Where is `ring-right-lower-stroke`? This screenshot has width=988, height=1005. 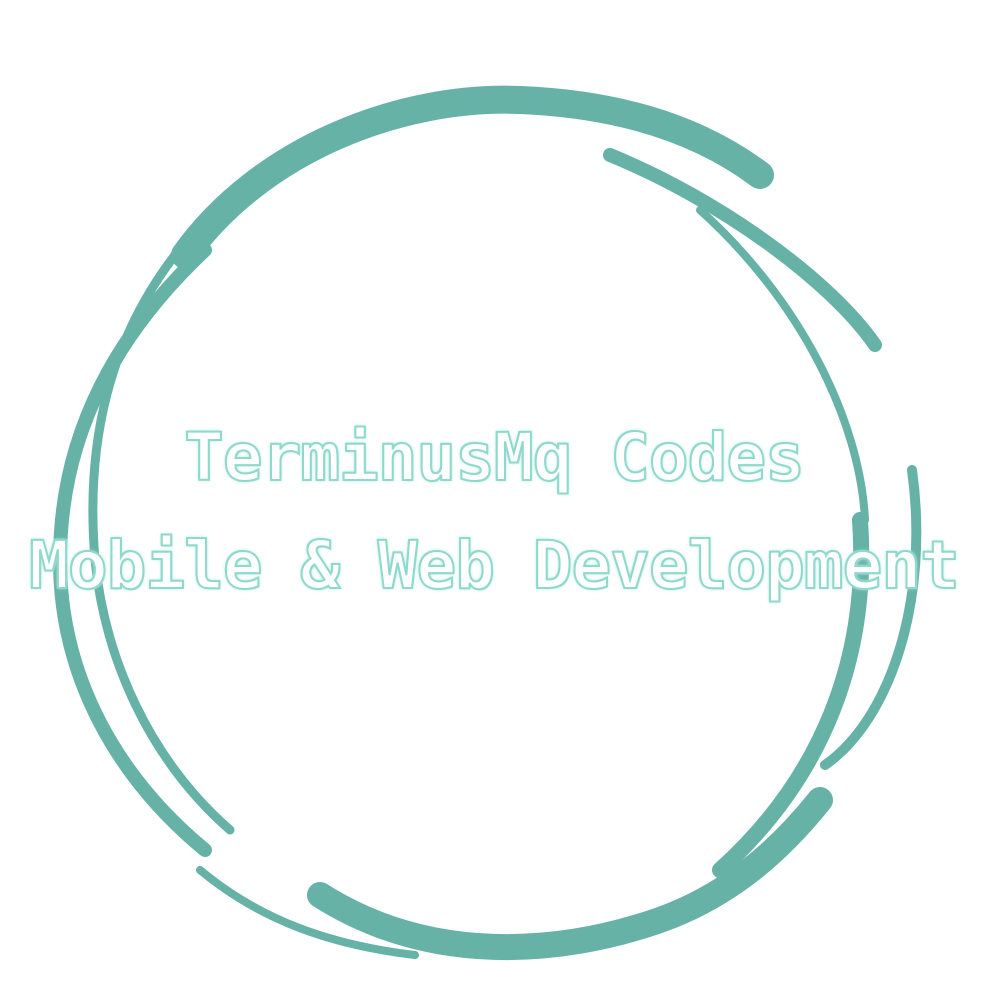
ring-right-lower-stroke is located at coordinates (871, 617).